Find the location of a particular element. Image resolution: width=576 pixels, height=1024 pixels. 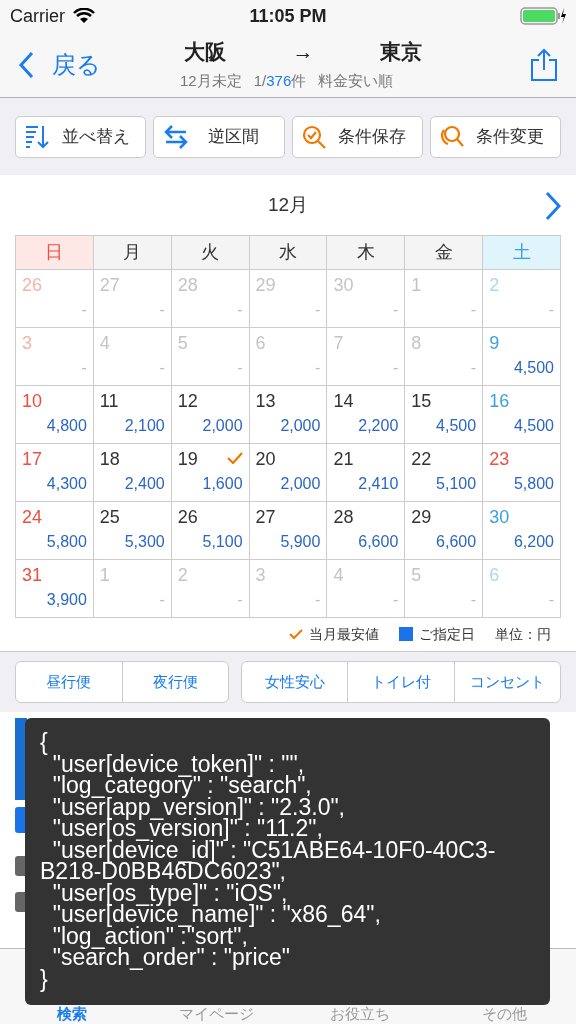

date-label: 12月未定 is located at coordinates (211, 80).